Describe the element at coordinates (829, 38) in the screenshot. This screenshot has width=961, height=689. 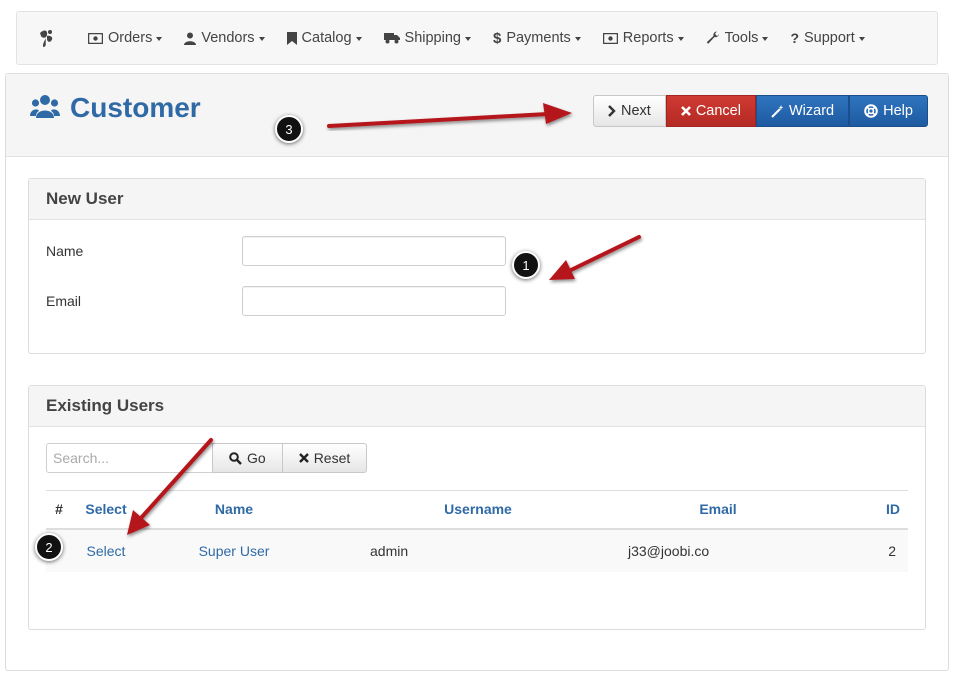
I see `nav-support-label: Support` at that location.